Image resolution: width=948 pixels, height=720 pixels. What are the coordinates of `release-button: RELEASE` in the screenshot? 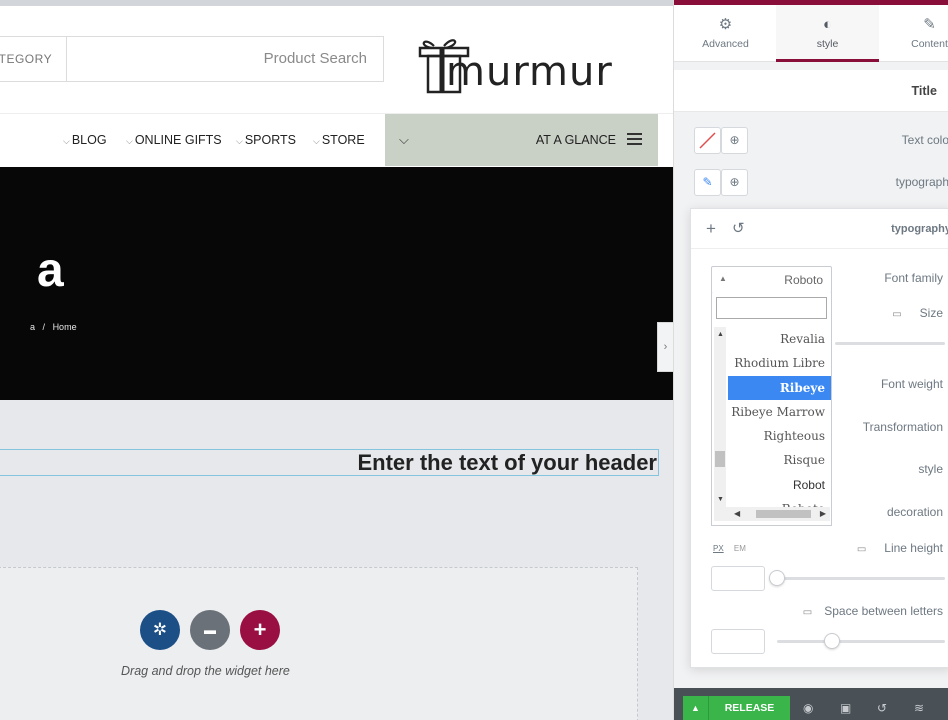 It's located at (749, 708).